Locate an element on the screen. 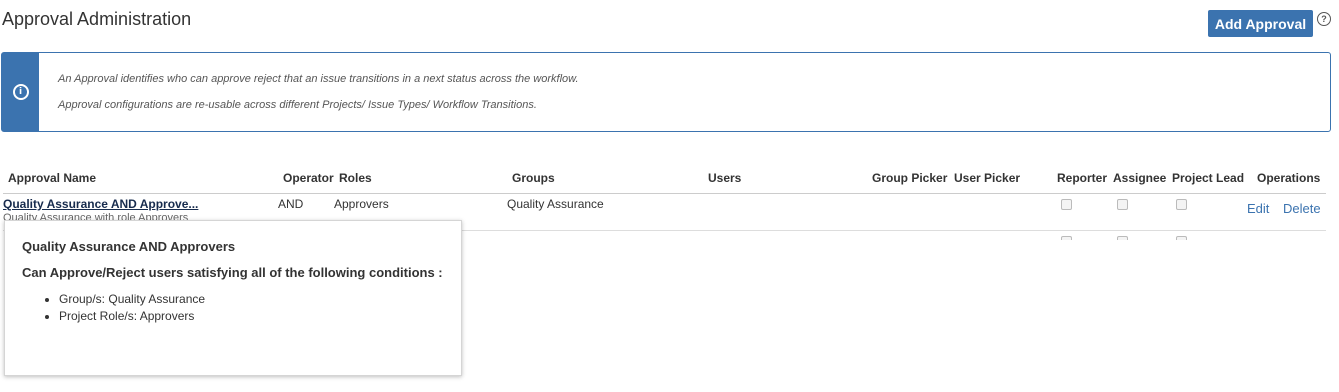 The height and width of the screenshot is (392, 1339). operator-value: AND is located at coordinates (291, 204).